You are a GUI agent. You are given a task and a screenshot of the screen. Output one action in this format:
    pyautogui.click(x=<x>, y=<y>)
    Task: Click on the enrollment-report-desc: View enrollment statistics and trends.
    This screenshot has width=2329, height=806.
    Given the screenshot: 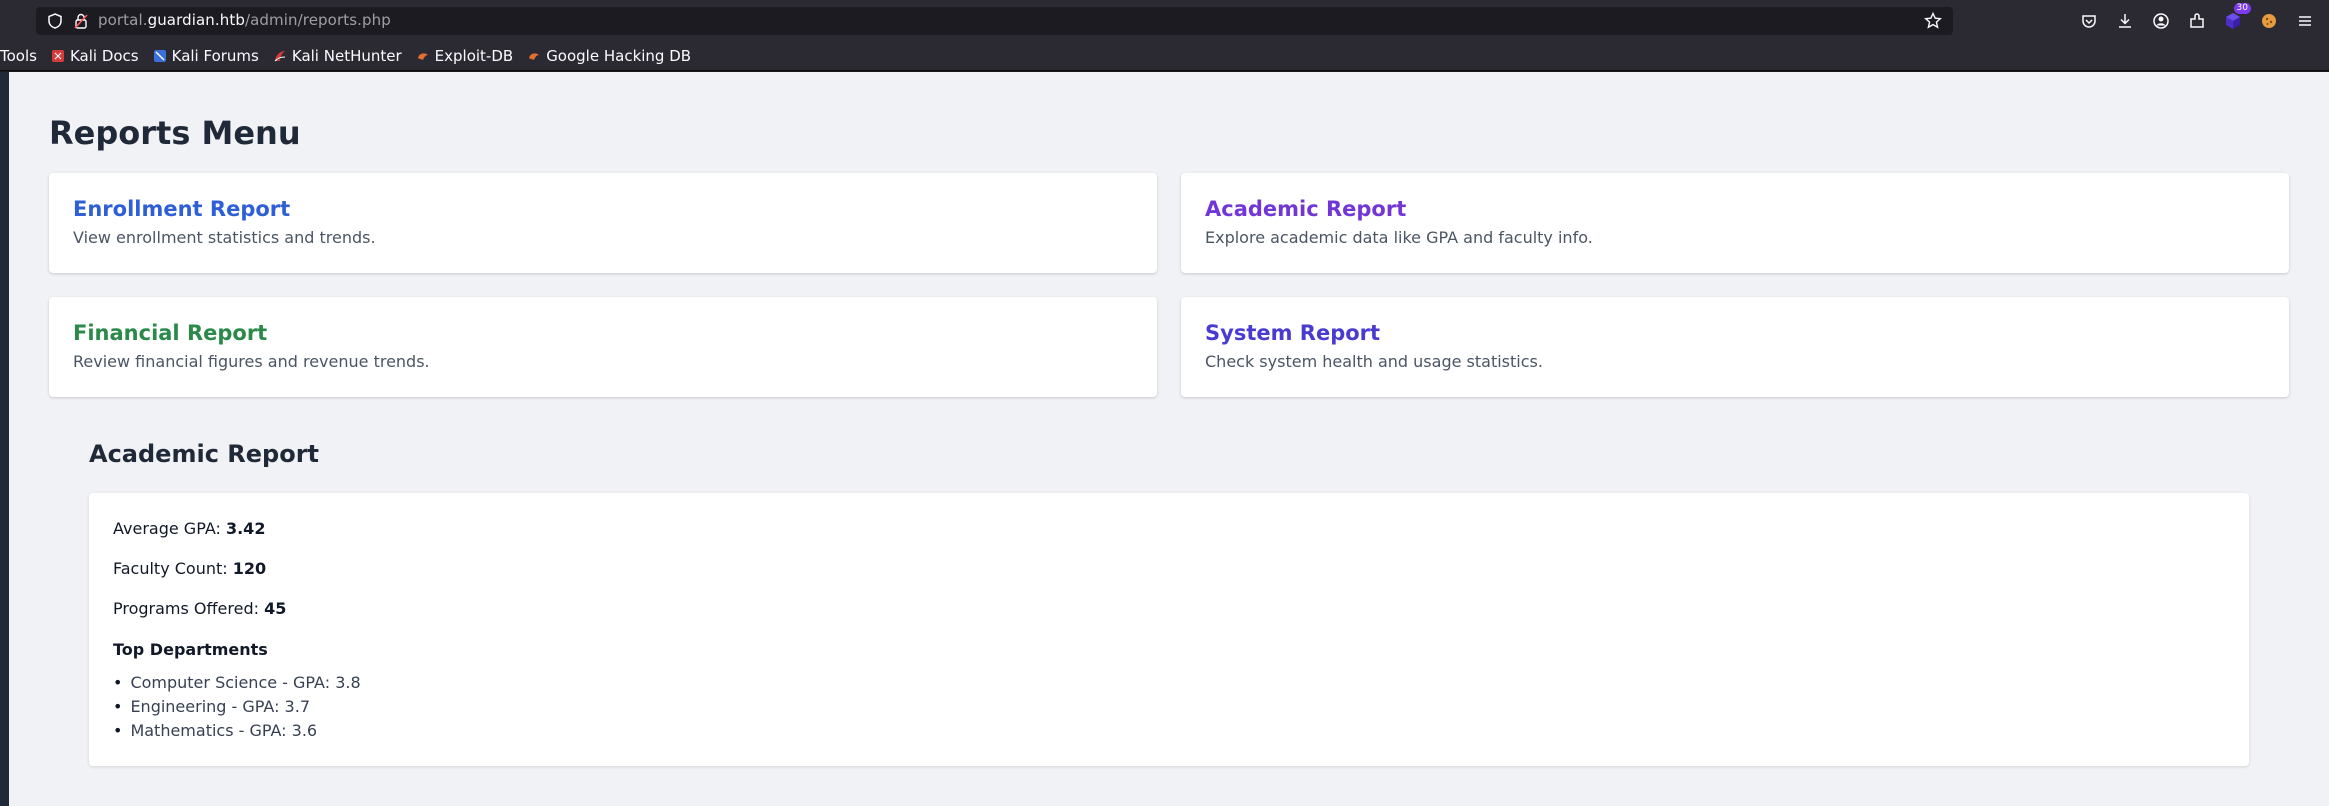 What is the action you would take?
    pyautogui.click(x=224, y=237)
    